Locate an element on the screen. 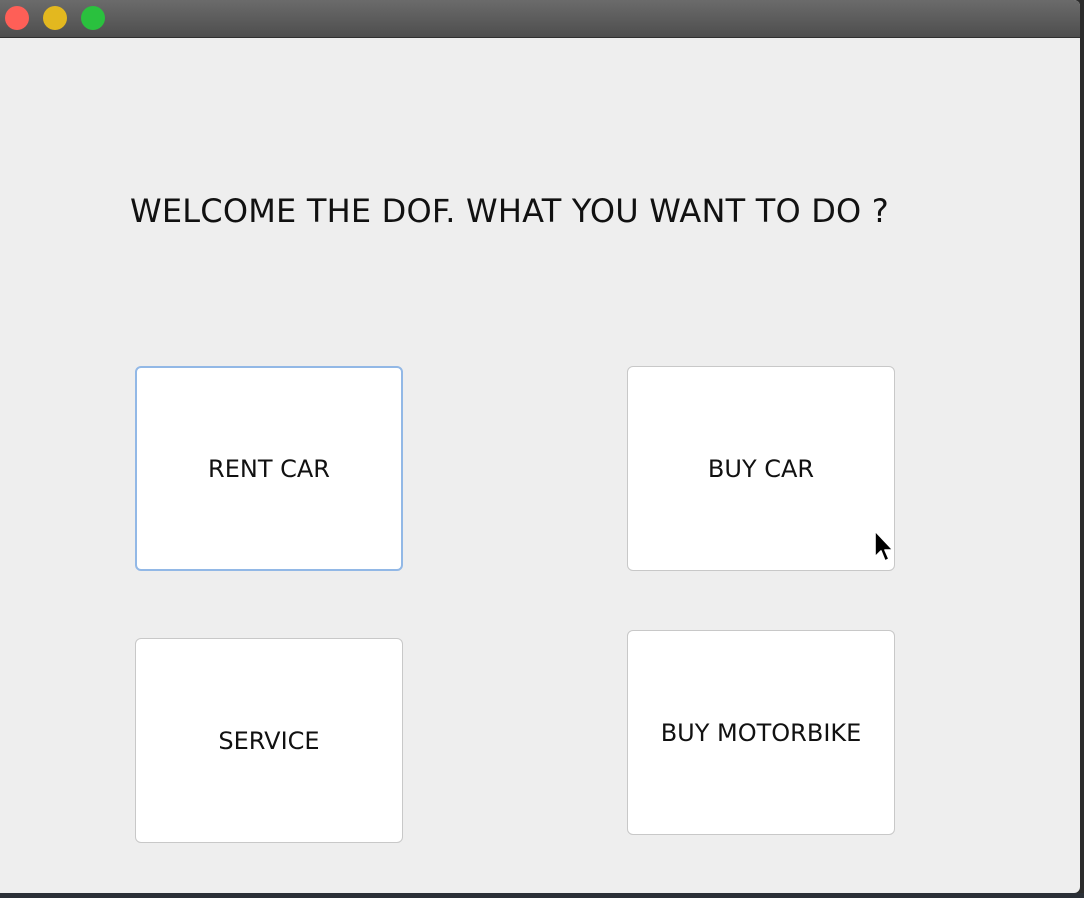 This screenshot has width=1084, height=898. service-label: SERVICE is located at coordinates (269, 740).